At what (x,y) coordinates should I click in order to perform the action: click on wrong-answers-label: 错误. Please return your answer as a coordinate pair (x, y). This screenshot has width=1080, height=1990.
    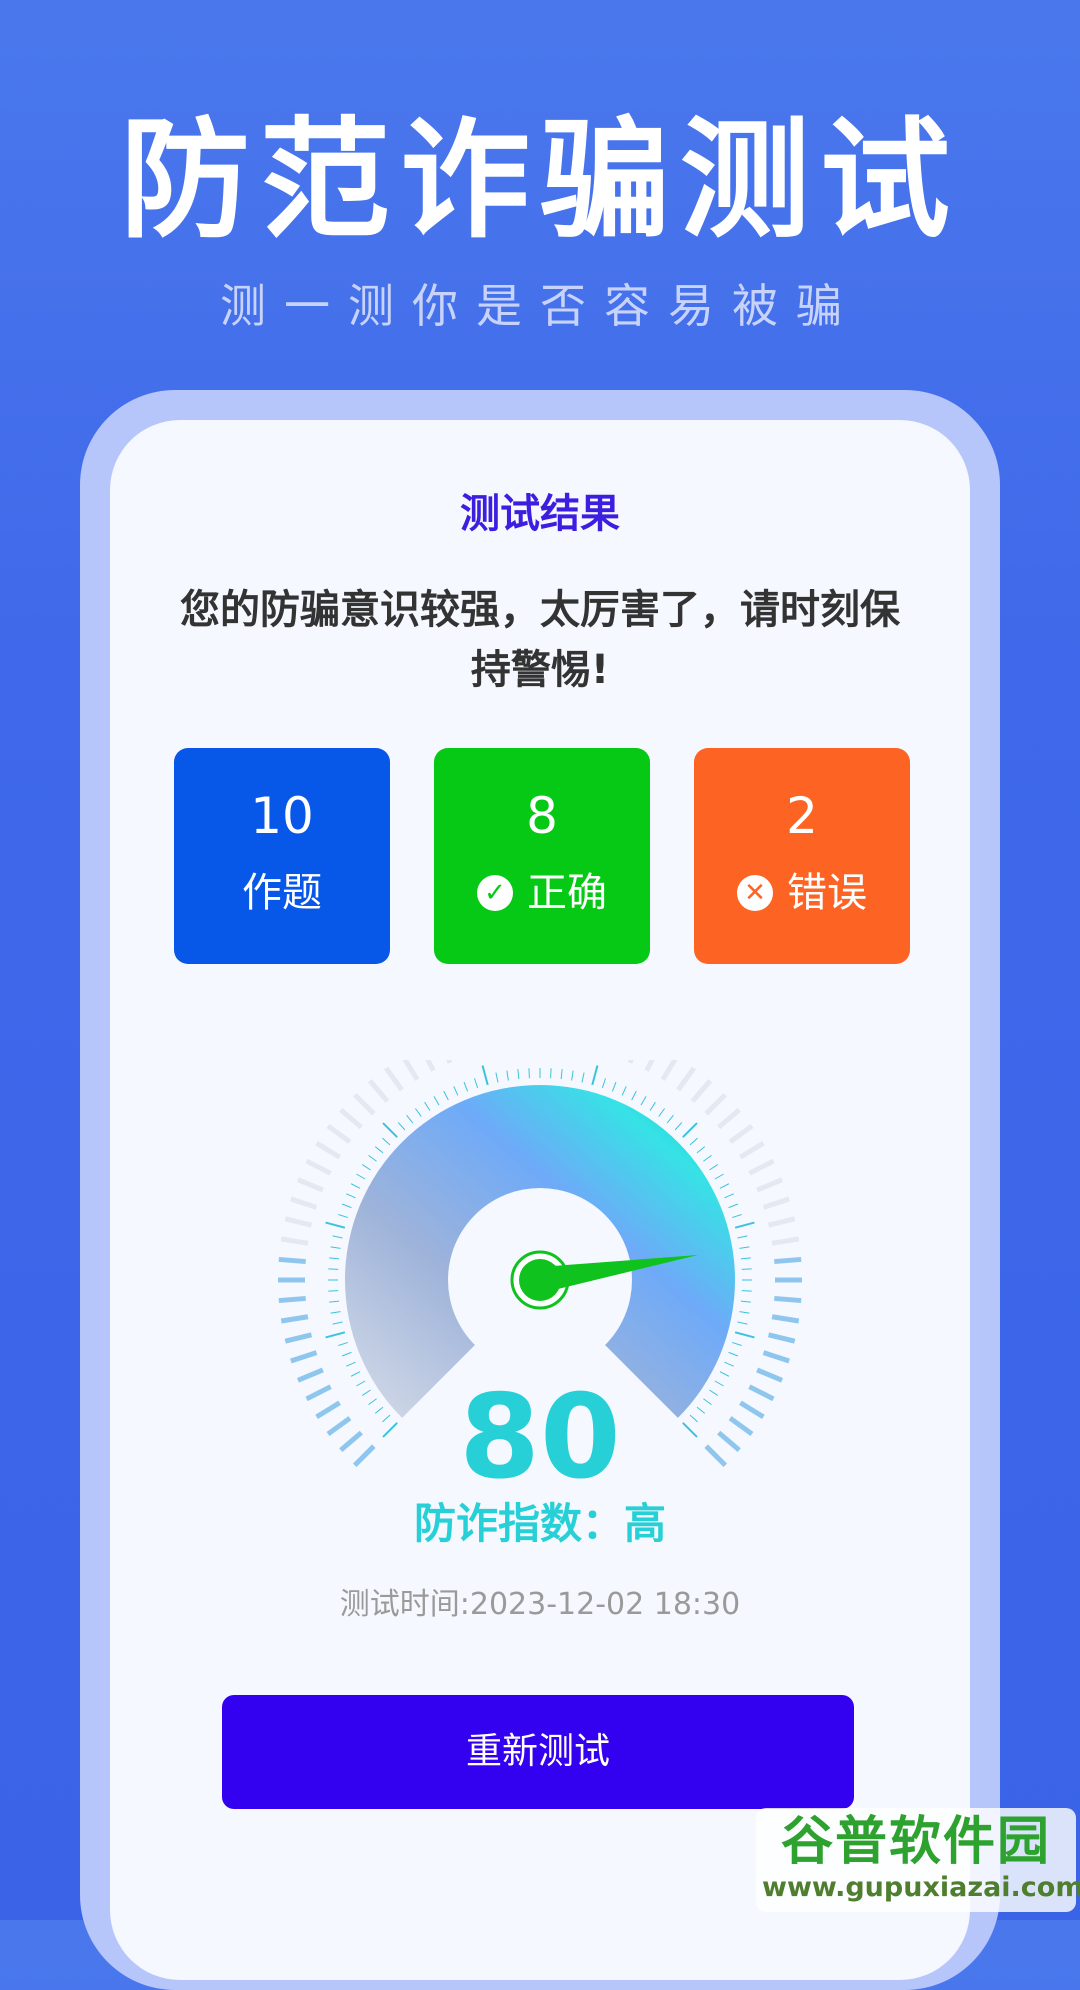
    Looking at the image, I should click on (827, 893).